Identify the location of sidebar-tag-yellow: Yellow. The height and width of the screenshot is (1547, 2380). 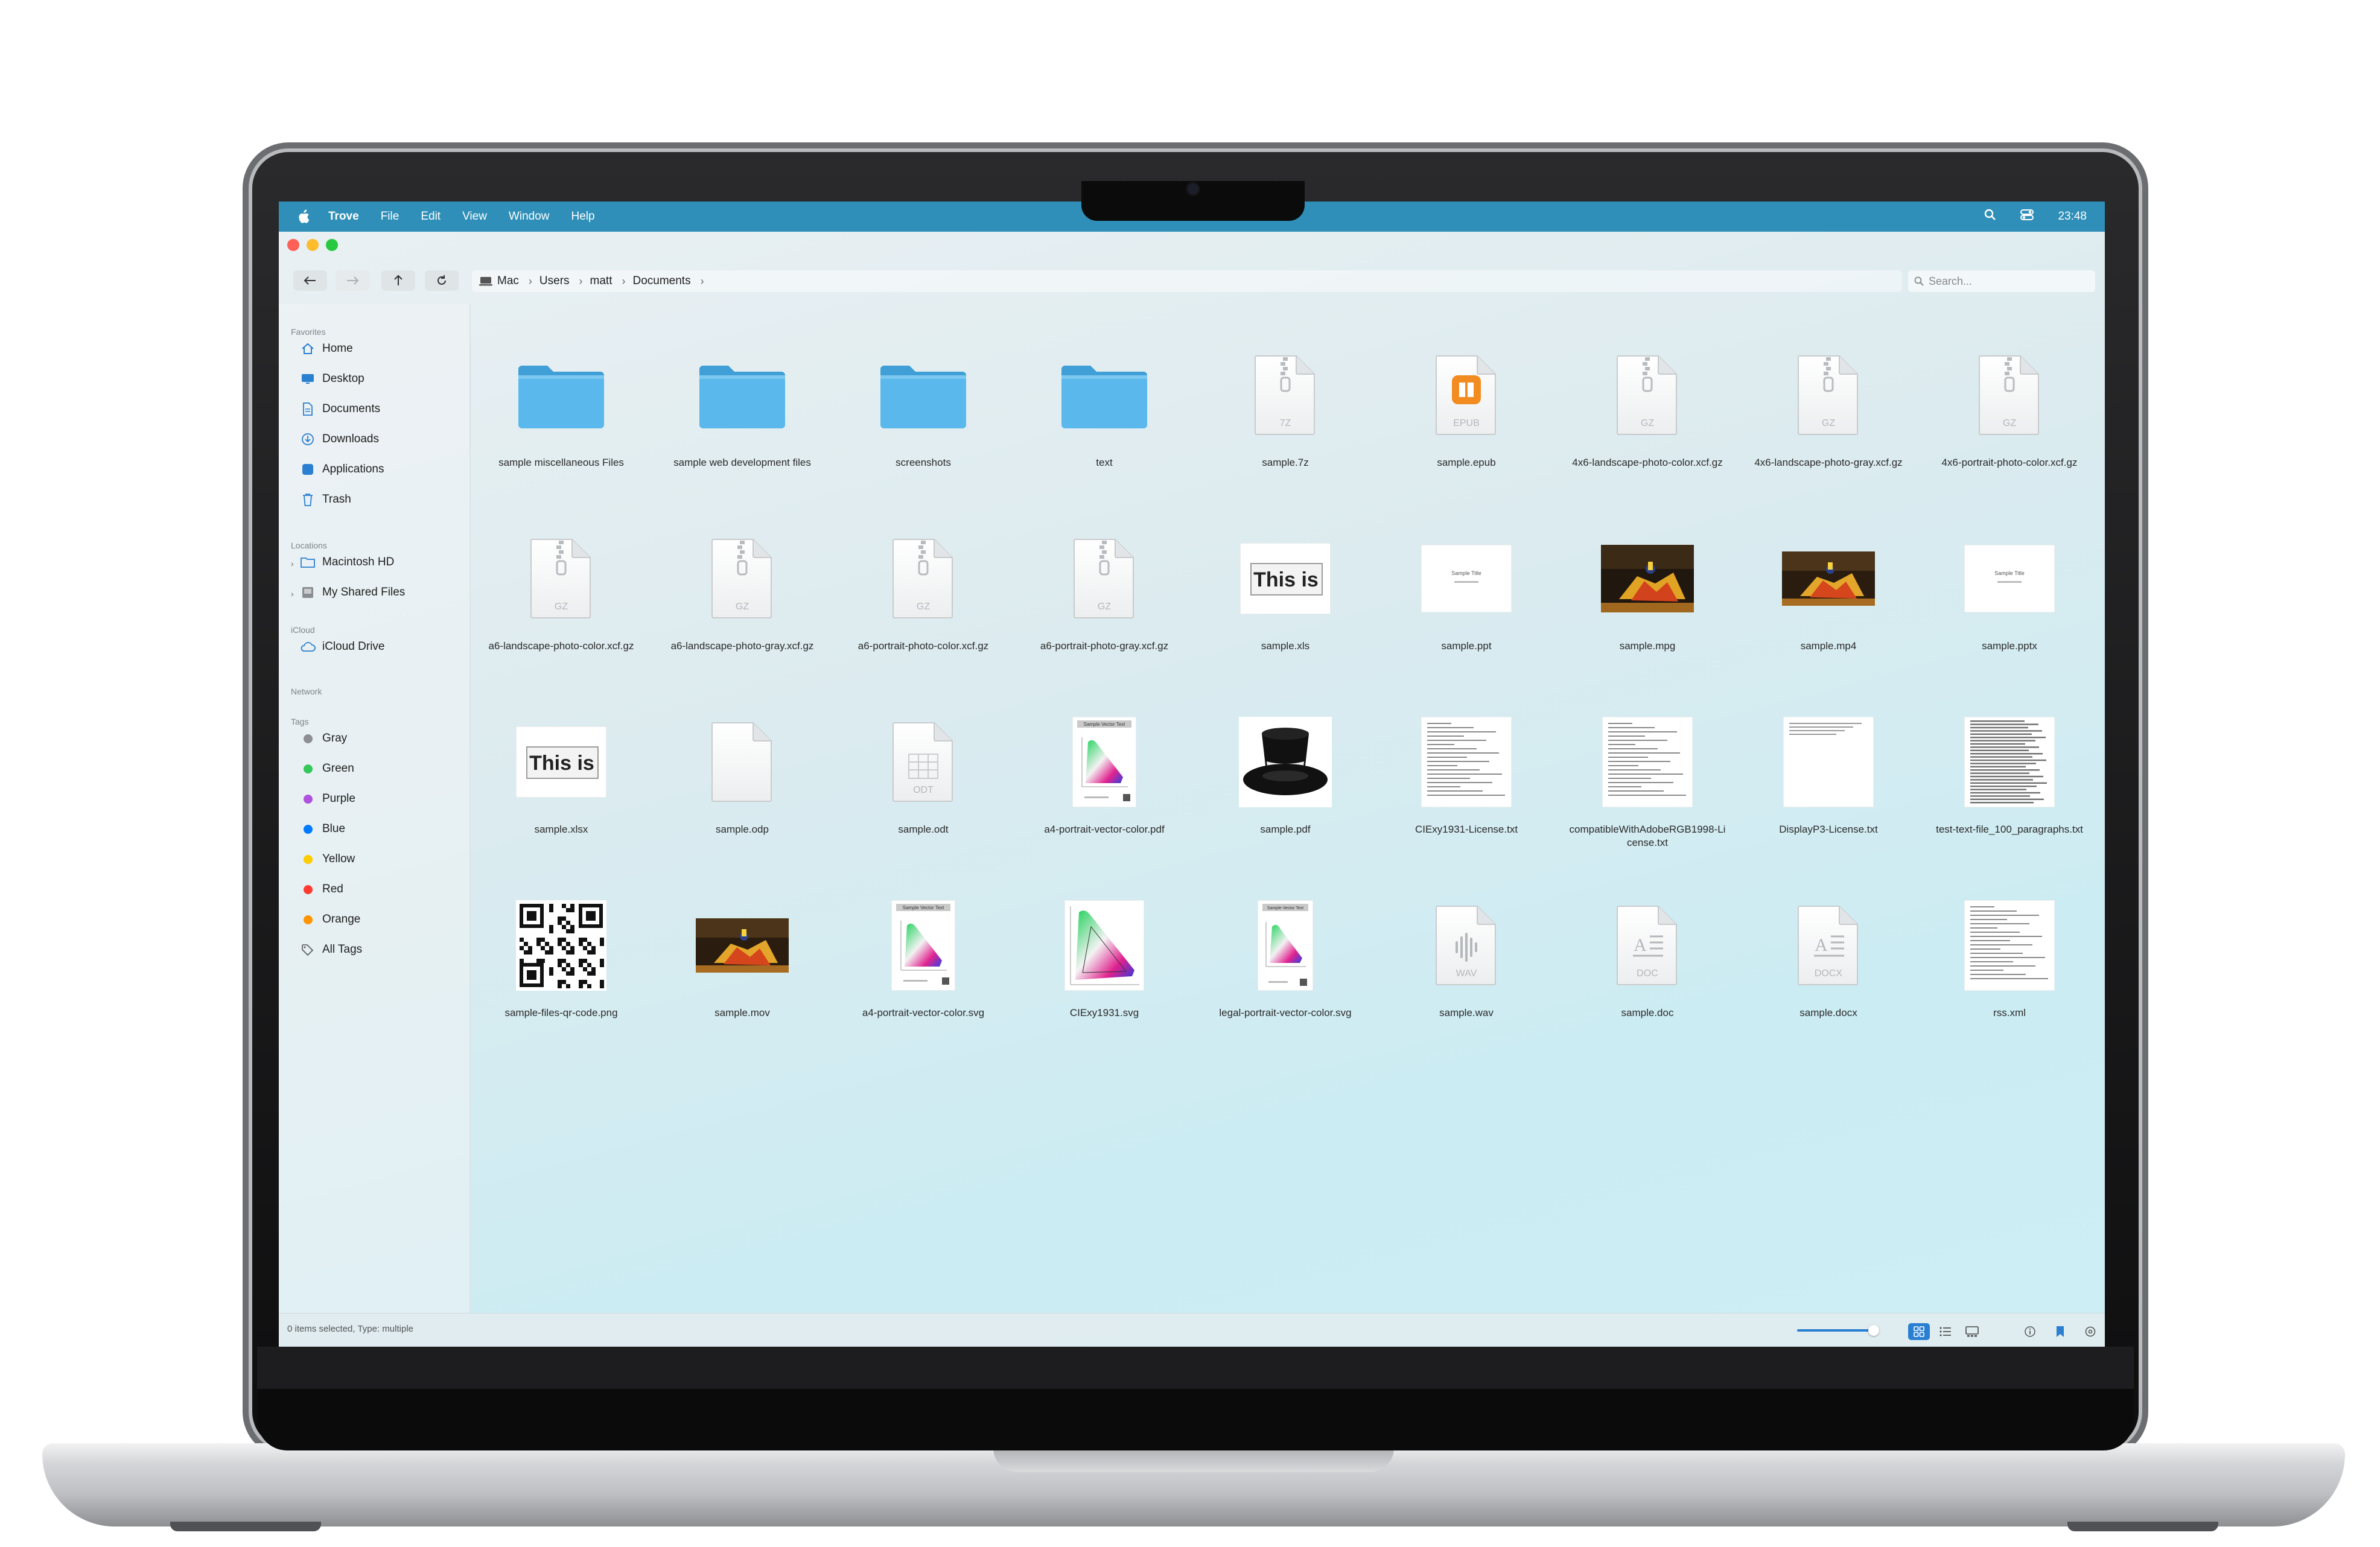
(327, 859).